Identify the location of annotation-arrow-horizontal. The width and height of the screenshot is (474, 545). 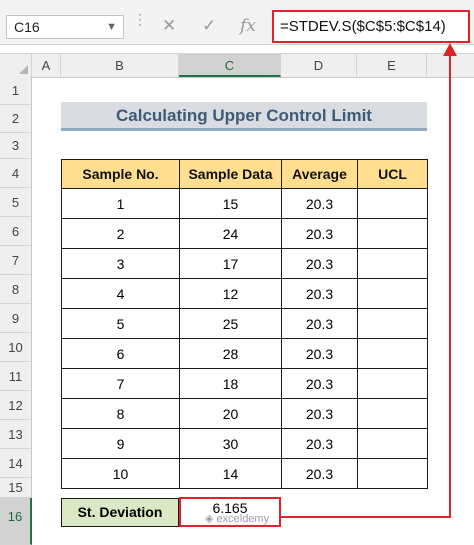
(366, 517).